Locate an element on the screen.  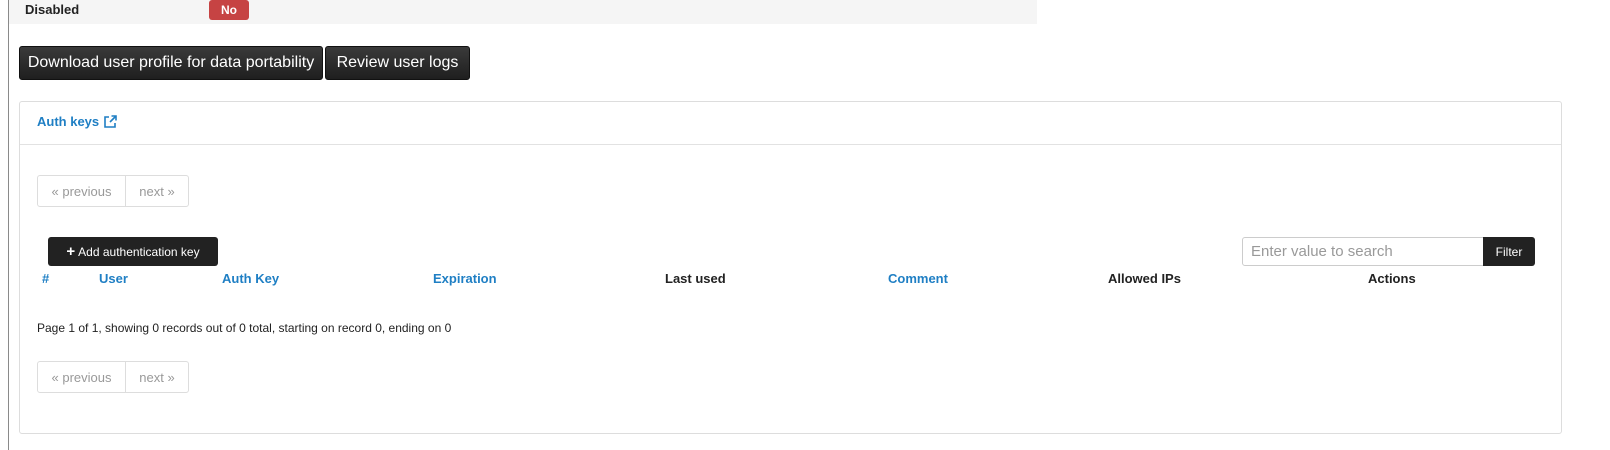
column-header-last-used: Last used is located at coordinates (695, 278).